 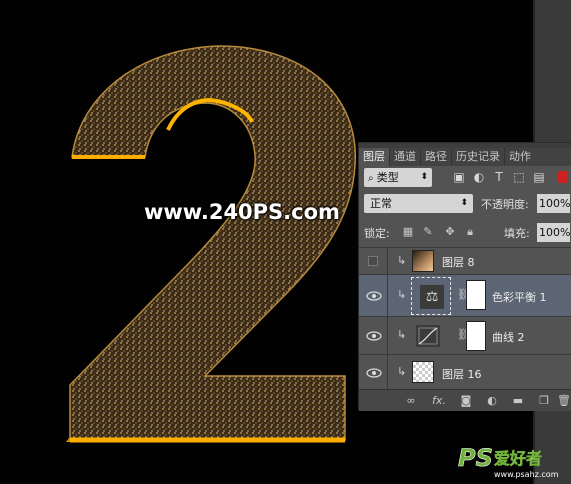 I want to click on filter-row: ⌕ 类型 ⬍ ▣ ◐ T ⬚ ▤, so click(x=465, y=178).